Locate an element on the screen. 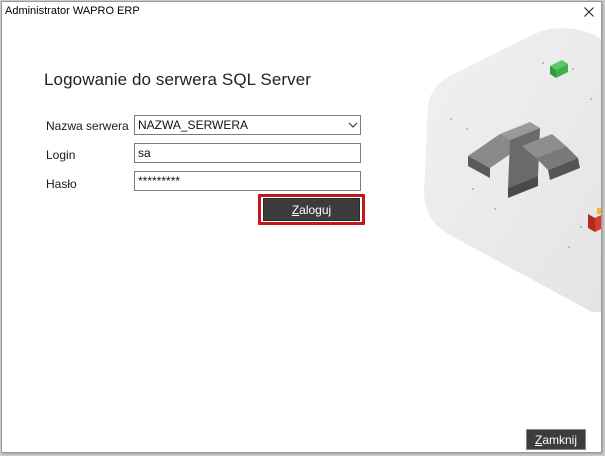 The width and height of the screenshot is (605, 456). close-button: Zamknij is located at coordinates (556, 439).